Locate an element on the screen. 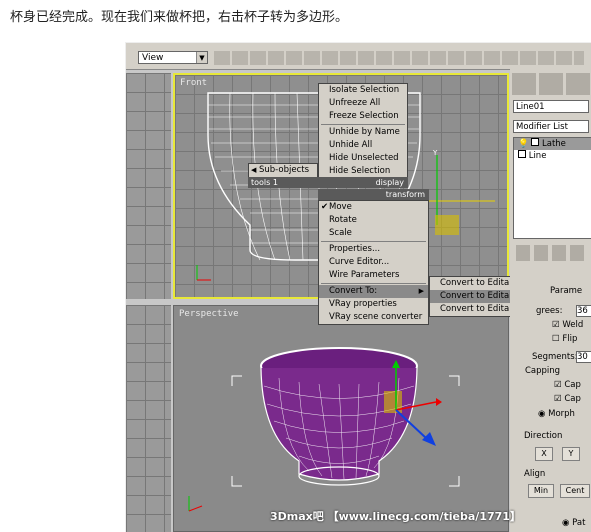 The image size is (591, 532). quad-bar-tools1-label: tools 1 is located at coordinates (264, 182).